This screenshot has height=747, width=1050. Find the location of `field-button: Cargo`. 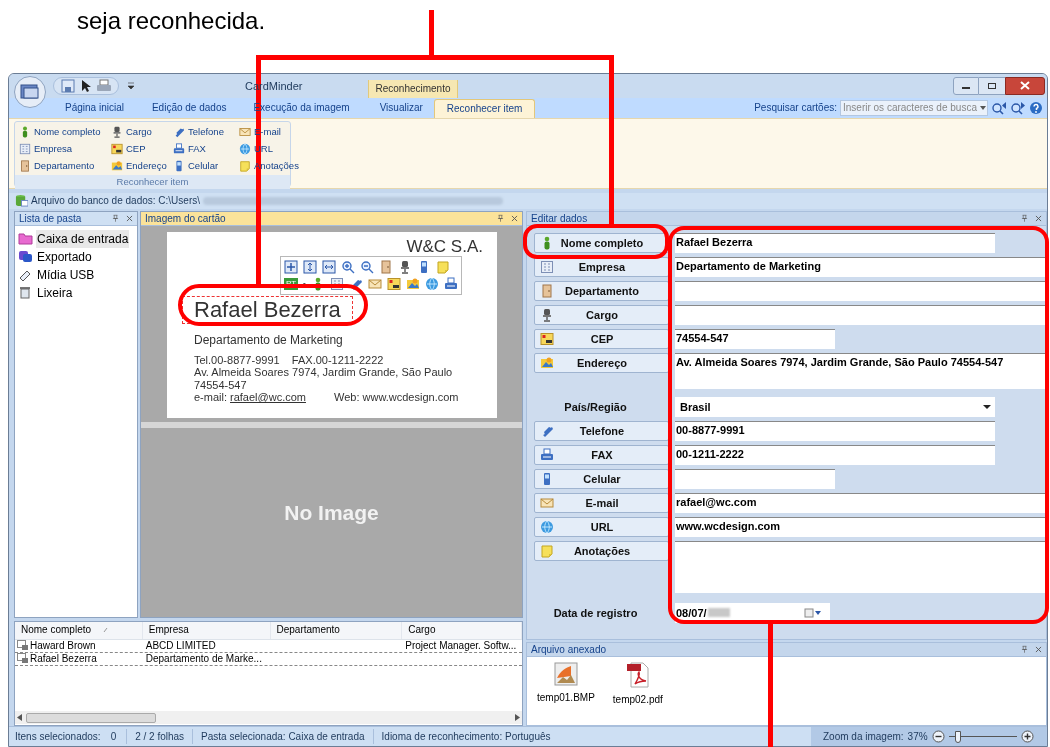

field-button: Cargo is located at coordinates (601, 314).